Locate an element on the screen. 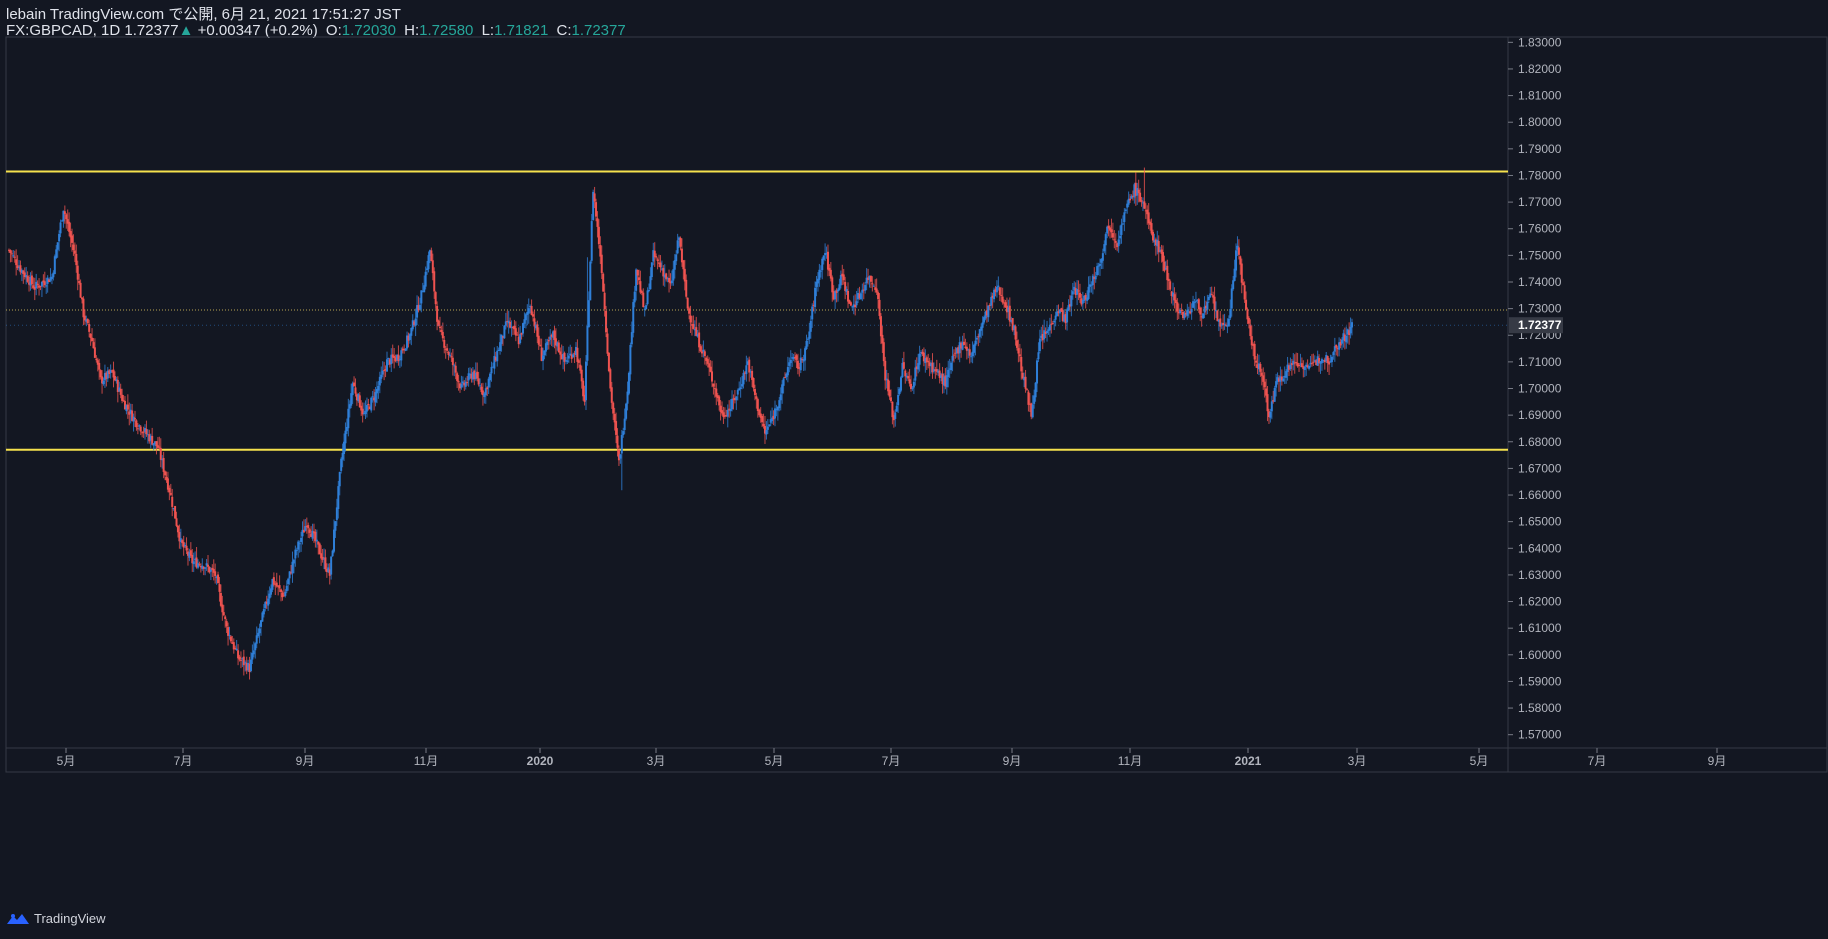 This screenshot has height=939, width=1828. x-tick-label: 3月 is located at coordinates (1357, 761).